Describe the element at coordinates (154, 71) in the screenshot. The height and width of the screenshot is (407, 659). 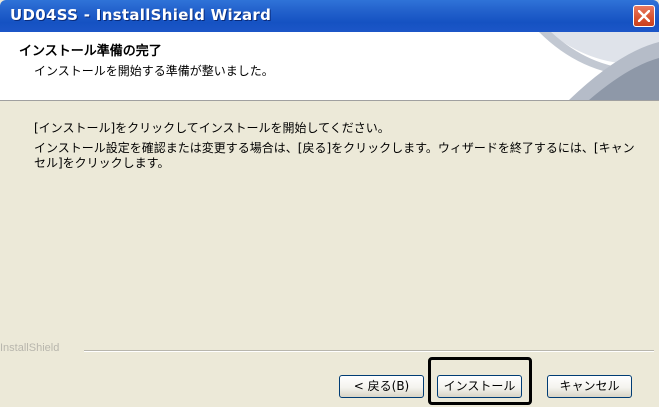
I see `page-subtitle: インストールを開始する準備が整いました。` at that location.